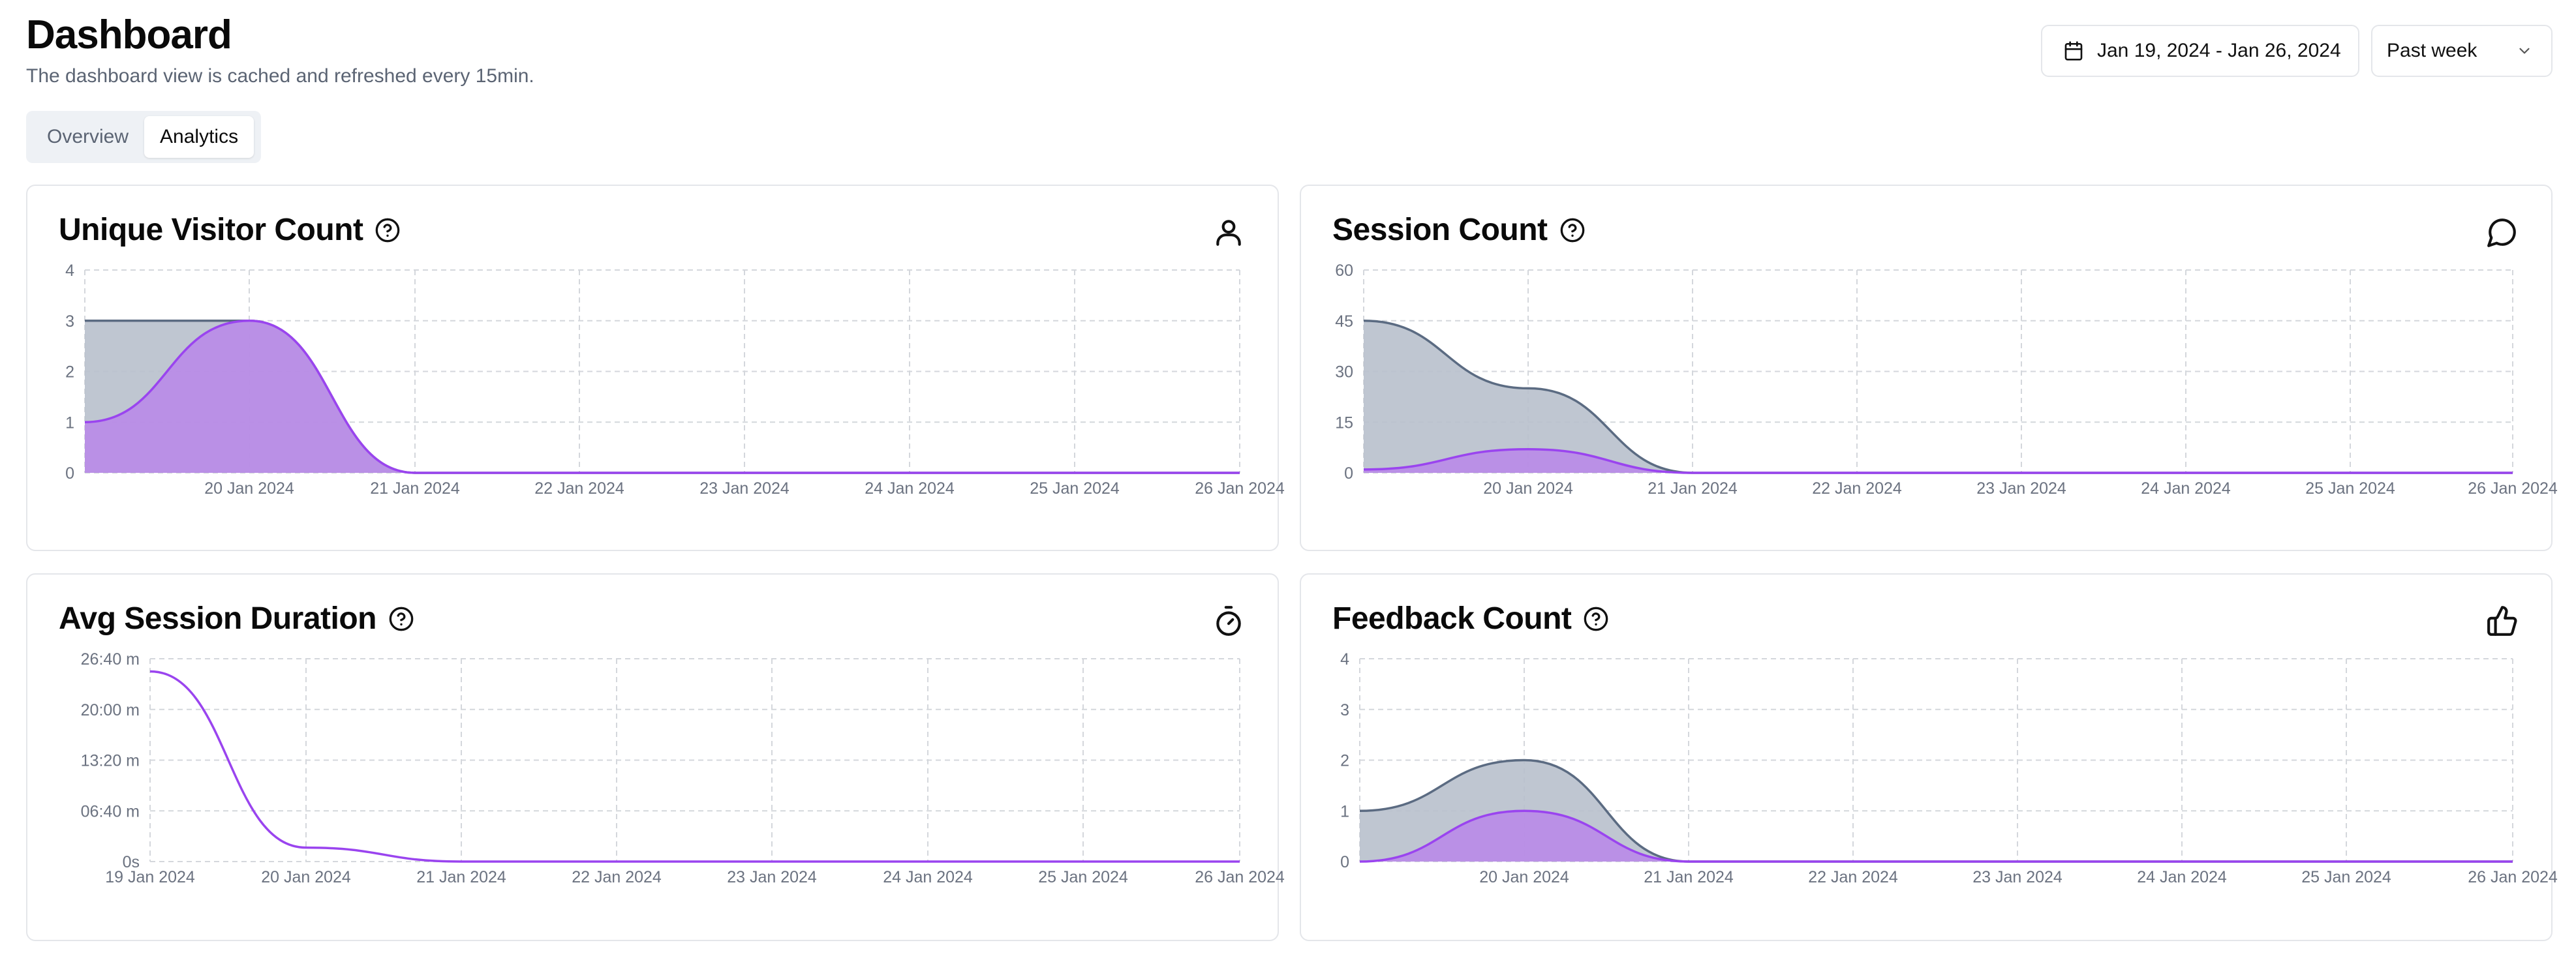 The width and height of the screenshot is (2576, 977). I want to click on chevron-down-icon, so click(2524, 51).